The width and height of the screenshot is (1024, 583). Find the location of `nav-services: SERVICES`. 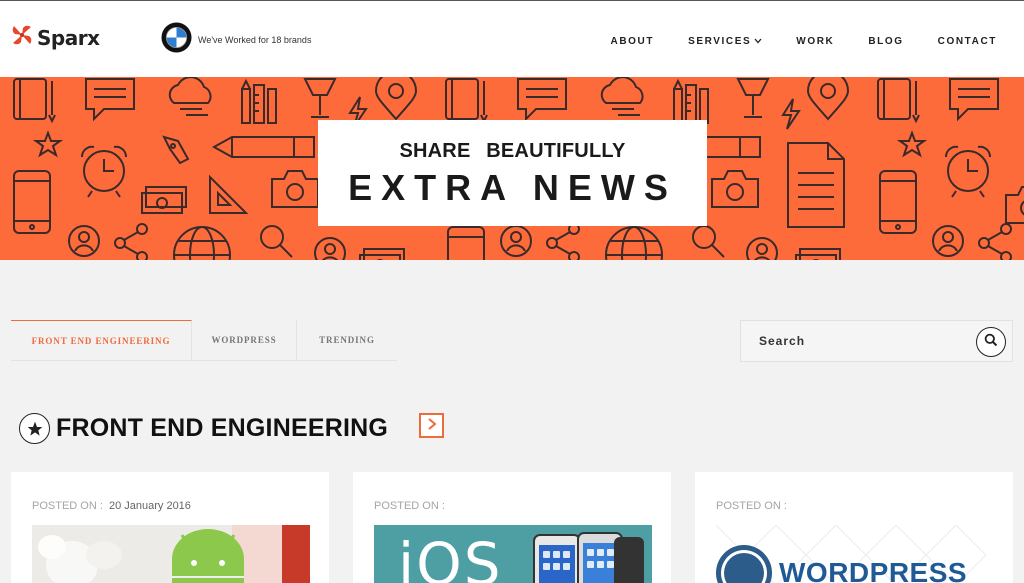

nav-services: SERVICES is located at coordinates (725, 41).